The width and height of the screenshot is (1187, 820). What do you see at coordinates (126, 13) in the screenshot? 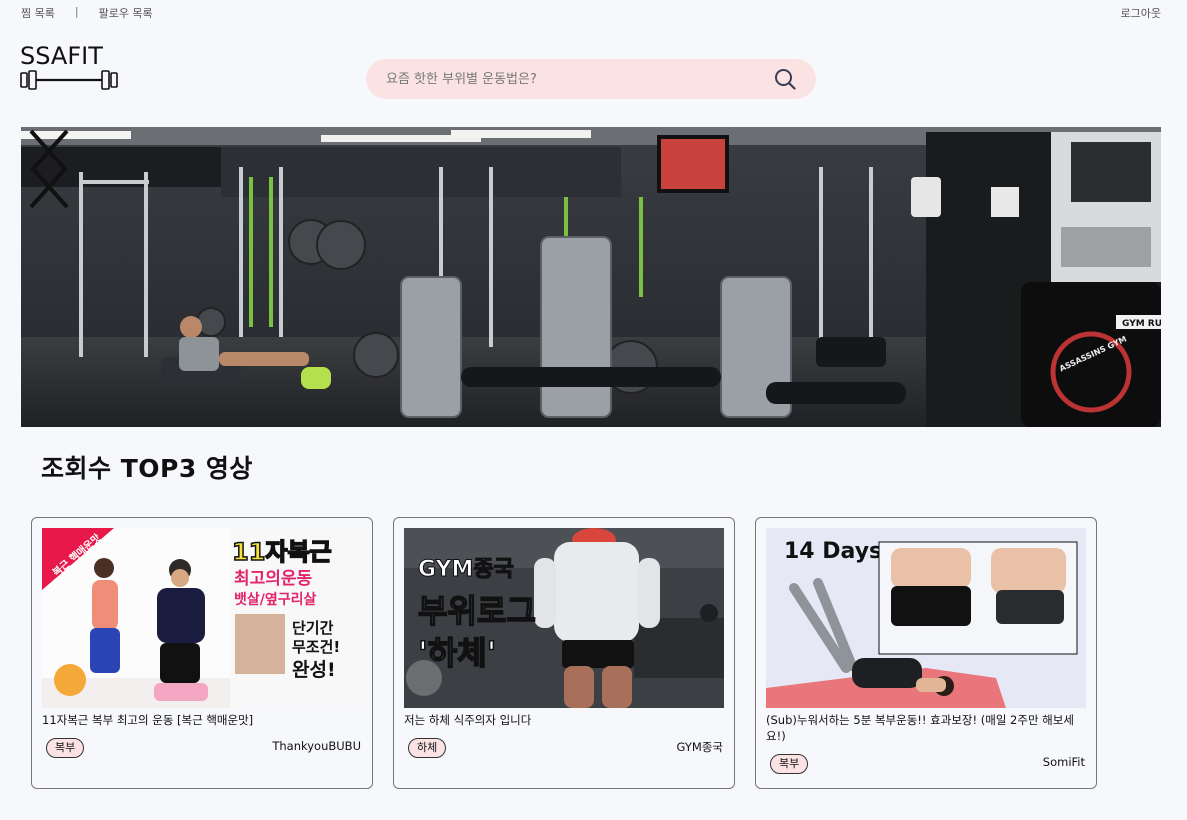
I see `follow-list-link: 팔로우 목록` at bounding box center [126, 13].